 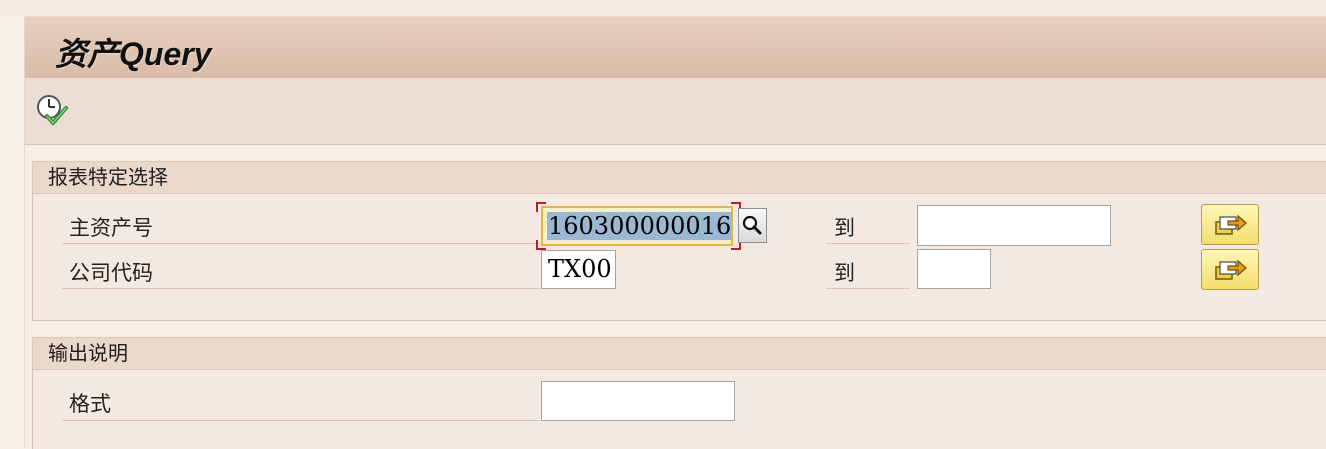 What do you see at coordinates (954, 269) in the screenshot?
I see `company-code-to-input` at bounding box center [954, 269].